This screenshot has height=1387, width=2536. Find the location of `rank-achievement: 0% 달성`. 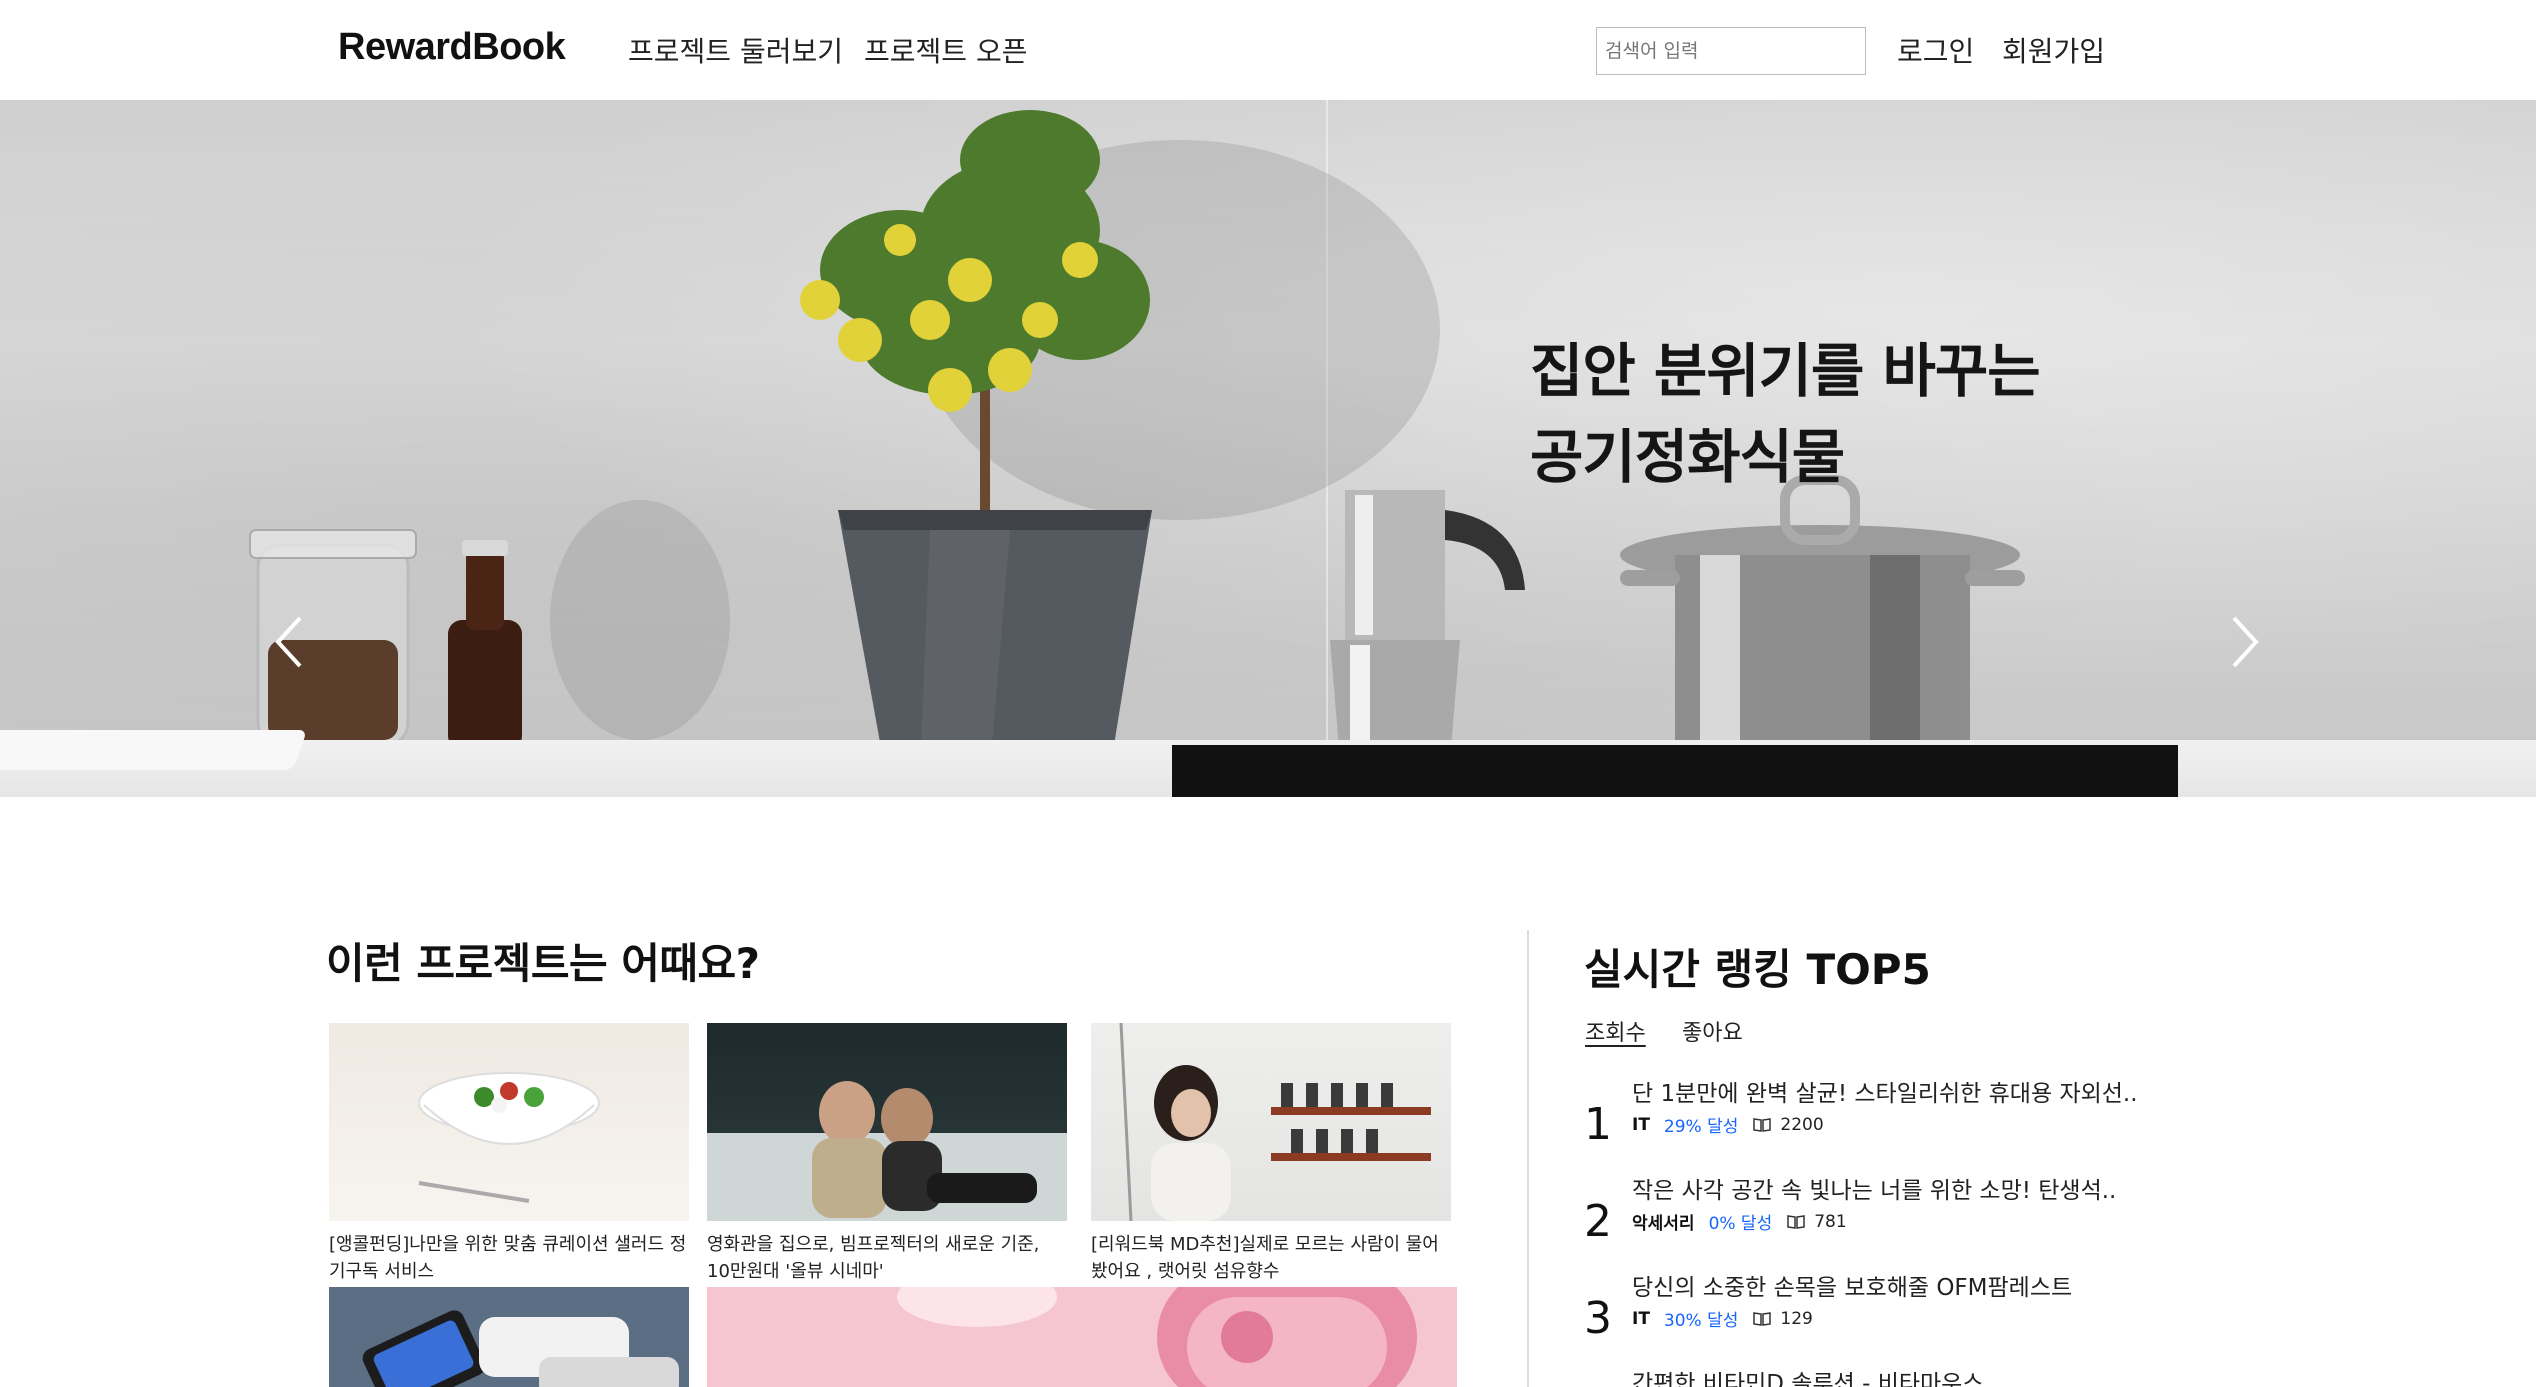

rank-achievement: 0% 달성 is located at coordinates (1740, 1224).